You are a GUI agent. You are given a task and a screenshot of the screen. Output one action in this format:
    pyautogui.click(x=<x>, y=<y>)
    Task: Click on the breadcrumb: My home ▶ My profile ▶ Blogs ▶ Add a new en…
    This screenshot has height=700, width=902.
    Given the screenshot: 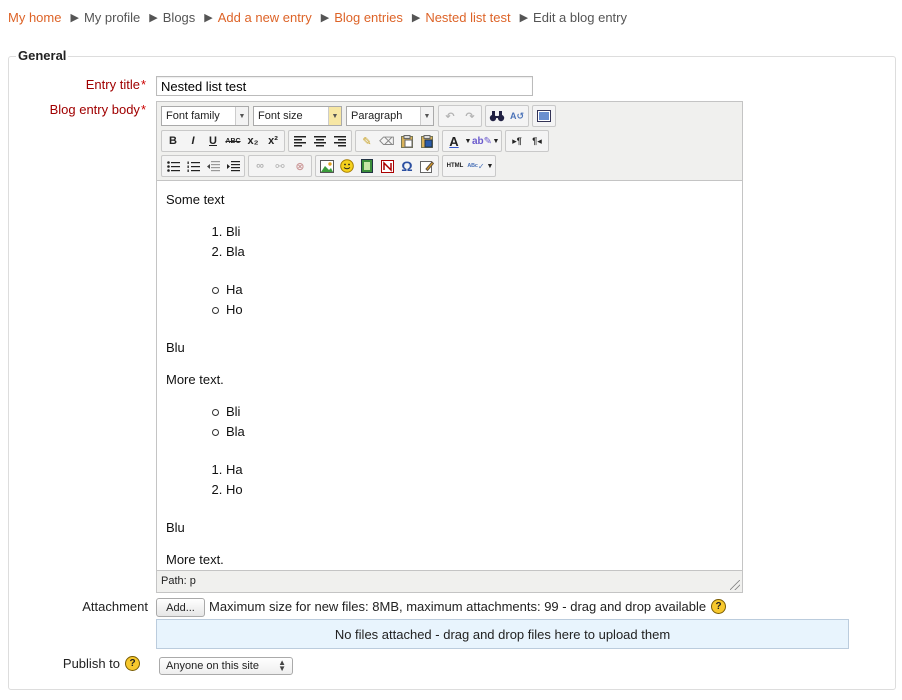 What is the action you would take?
    pyautogui.click(x=317, y=17)
    